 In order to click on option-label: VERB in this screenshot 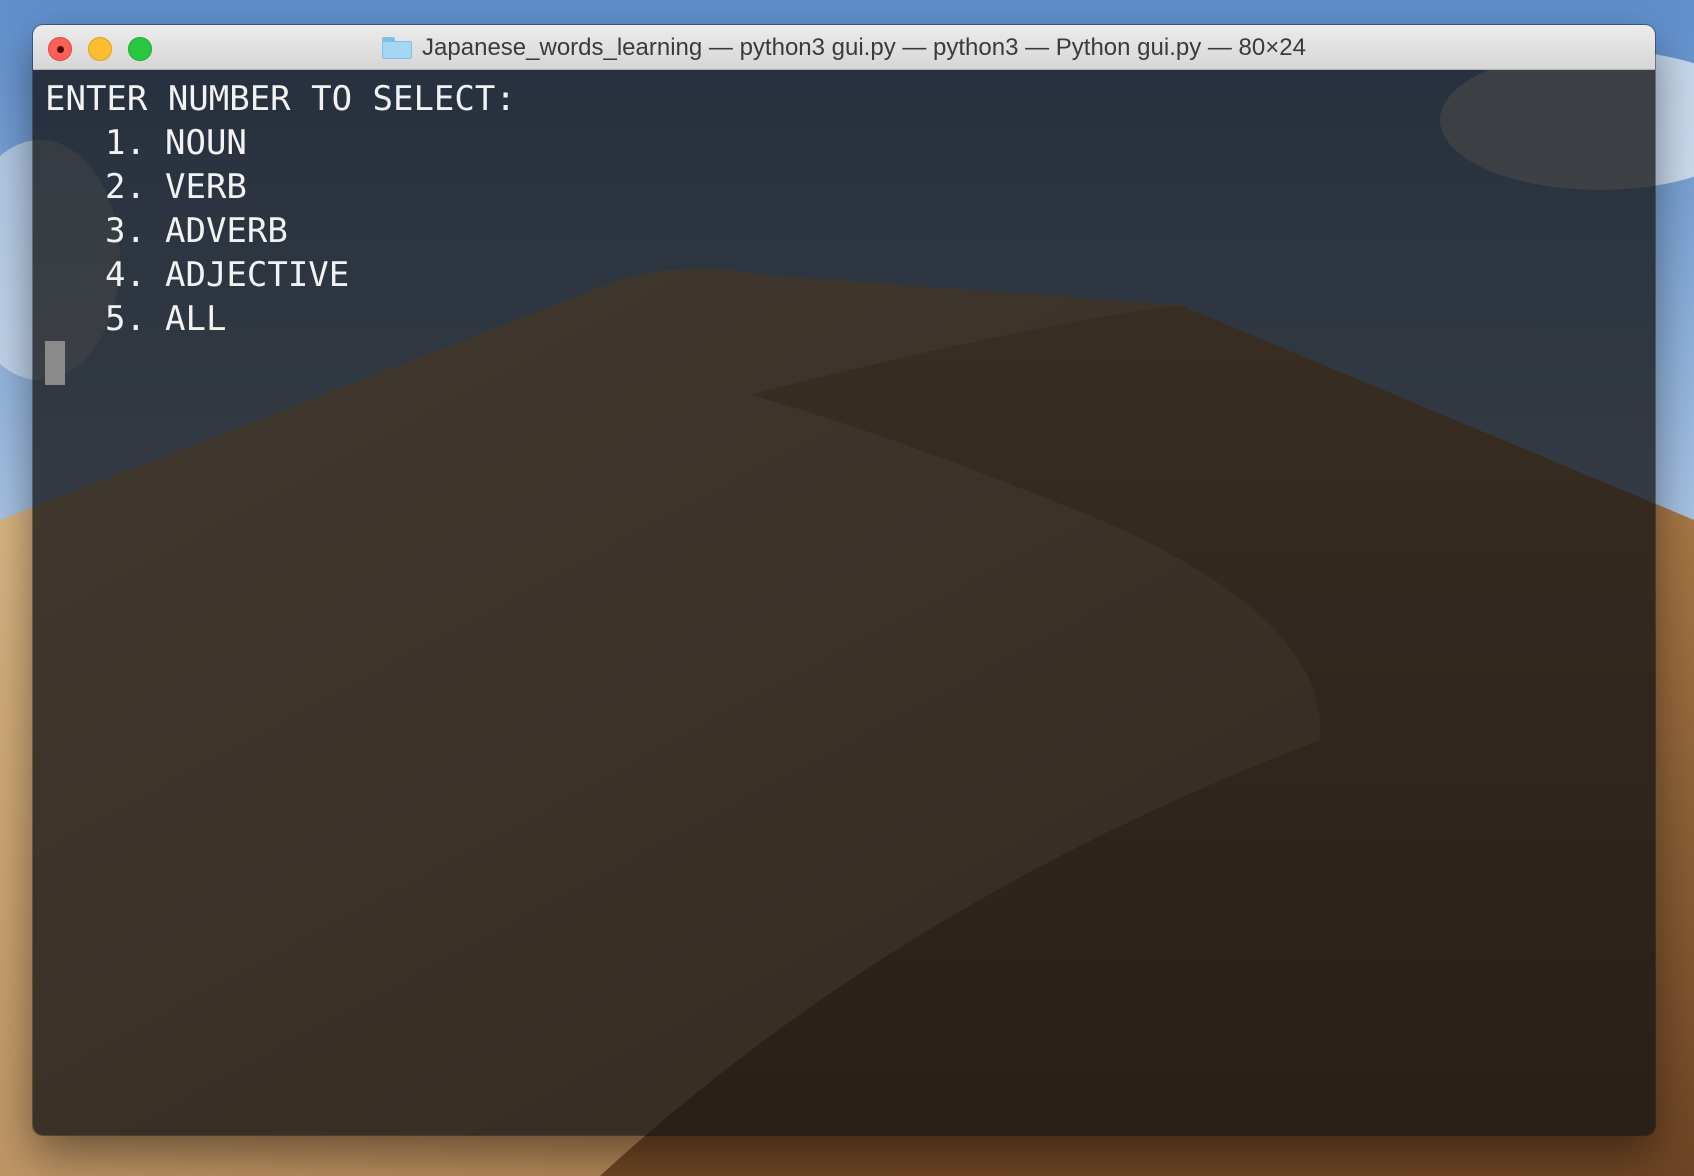, I will do `click(206, 187)`.